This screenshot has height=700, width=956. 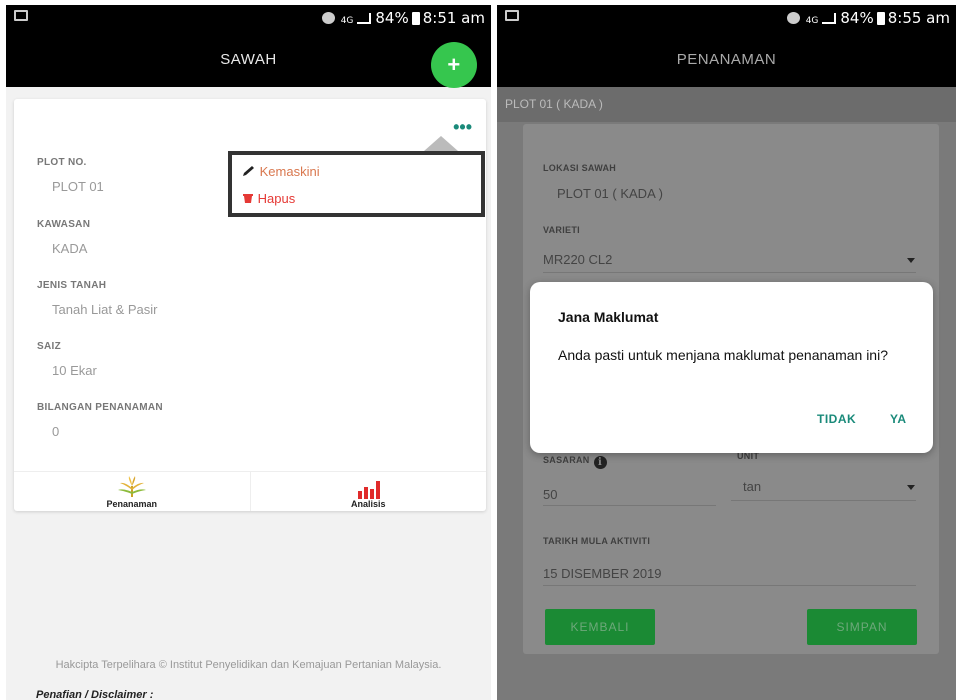 I want to click on tidak-button: TIDAK, so click(x=836, y=419).